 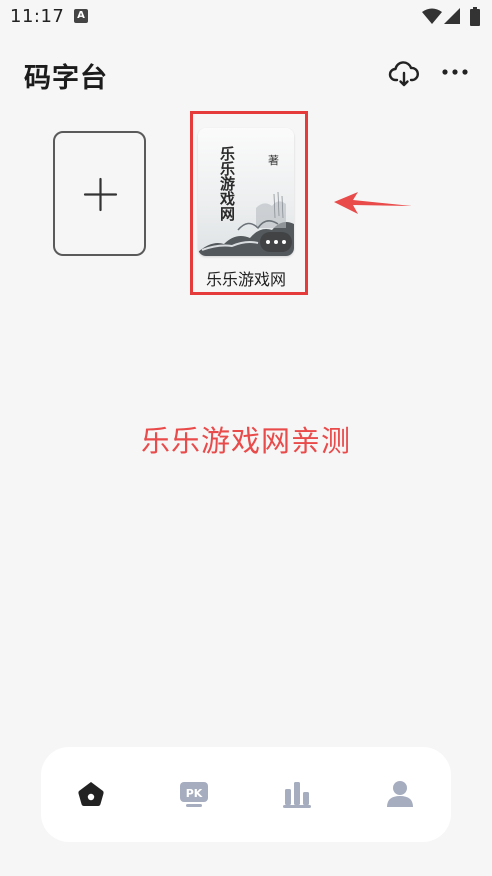 I want to click on wifi-icon, so click(x=432, y=16).